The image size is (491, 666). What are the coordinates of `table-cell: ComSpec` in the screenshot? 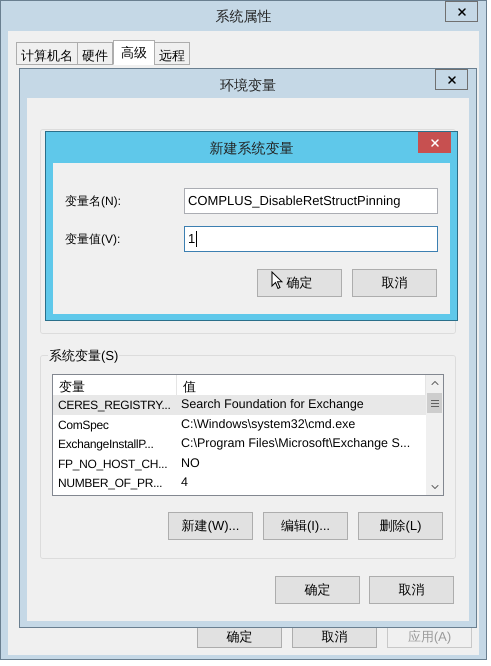 It's located at (83, 425).